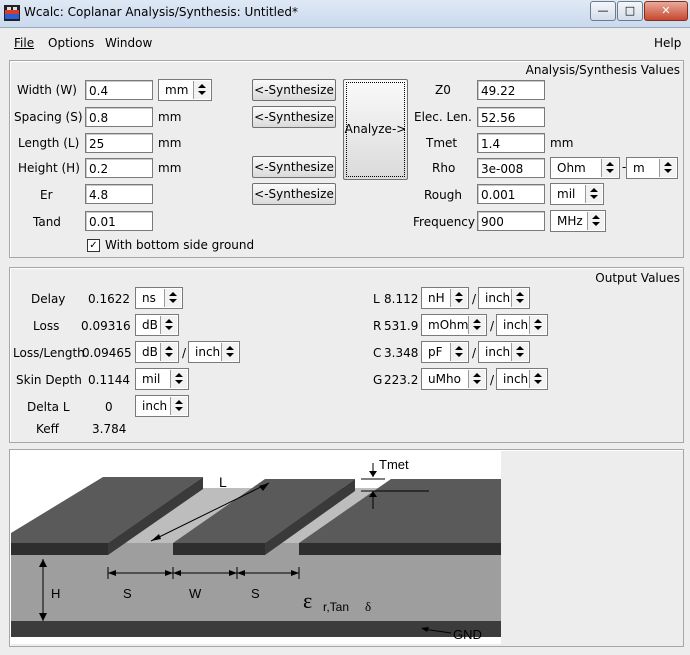  What do you see at coordinates (566, 194) in the screenshot?
I see `rough-unit-value: mil` at bounding box center [566, 194].